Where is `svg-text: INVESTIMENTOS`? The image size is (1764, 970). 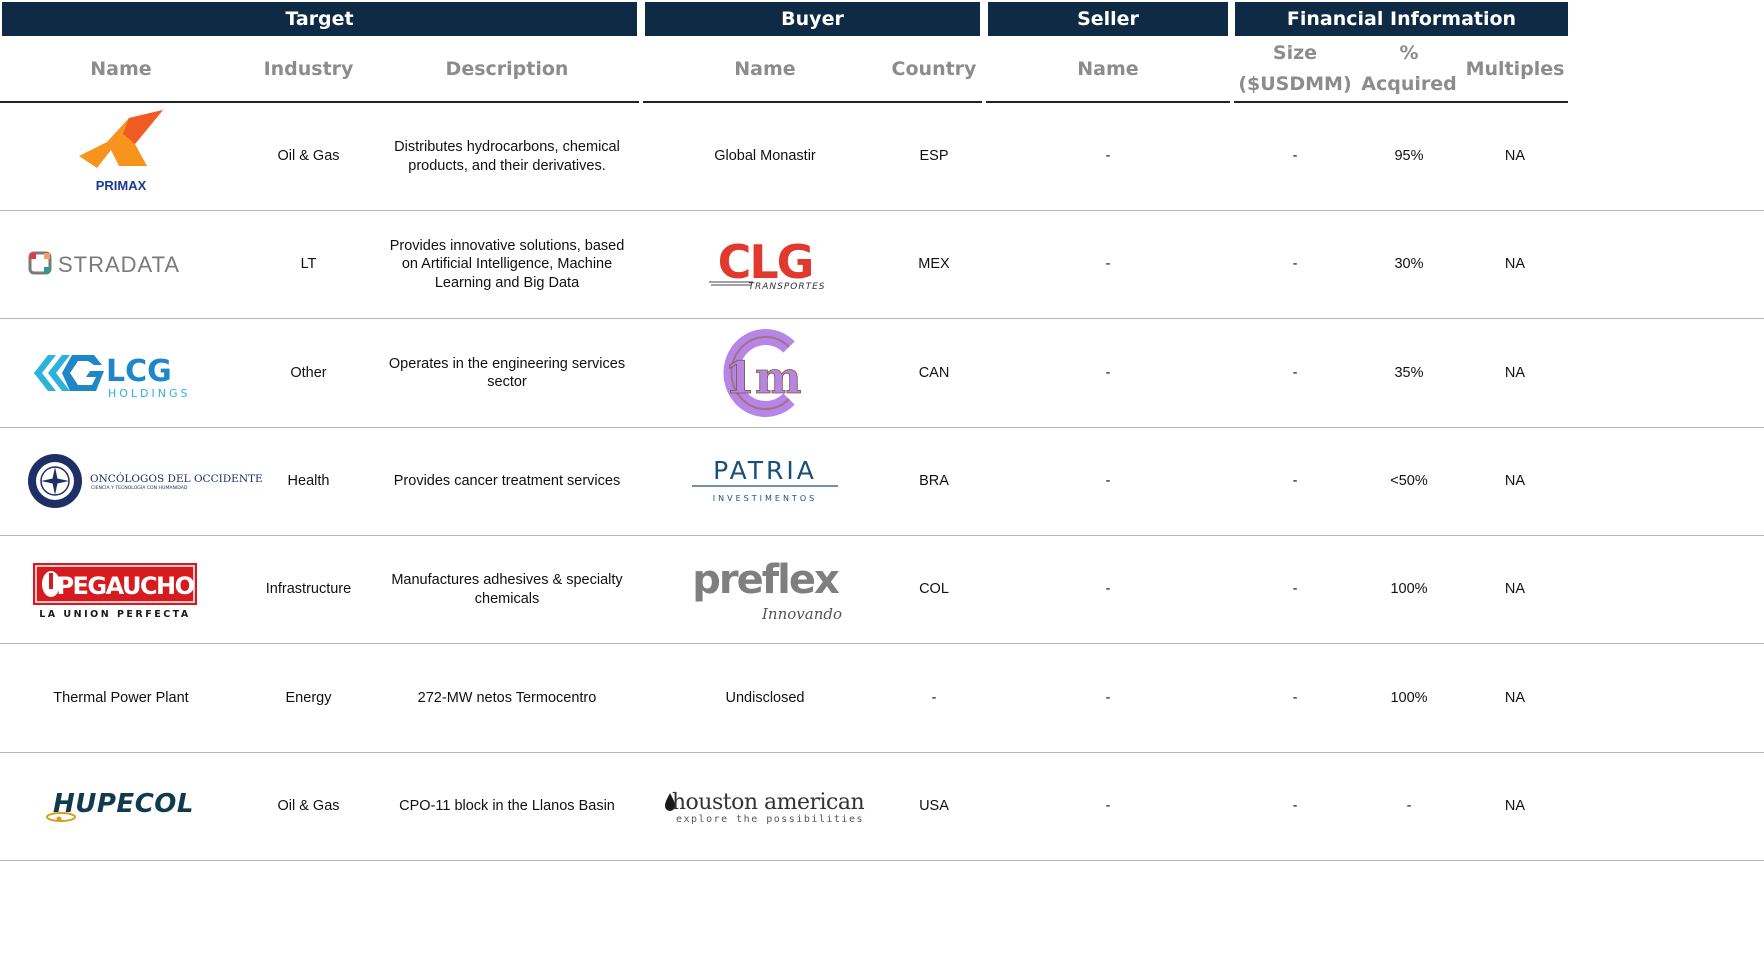
svg-text: INVESTIMENTOS is located at coordinates (765, 498).